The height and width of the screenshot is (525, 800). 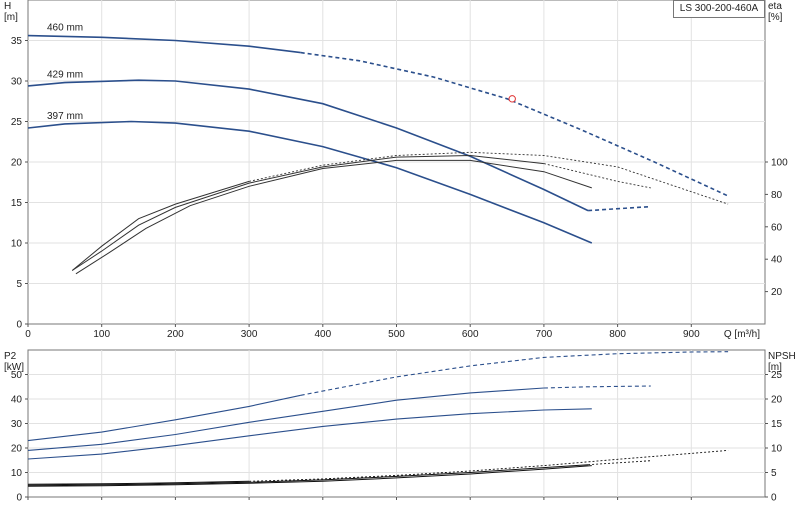 I want to click on curve-label-460: 460 mm, so click(x=65, y=28).